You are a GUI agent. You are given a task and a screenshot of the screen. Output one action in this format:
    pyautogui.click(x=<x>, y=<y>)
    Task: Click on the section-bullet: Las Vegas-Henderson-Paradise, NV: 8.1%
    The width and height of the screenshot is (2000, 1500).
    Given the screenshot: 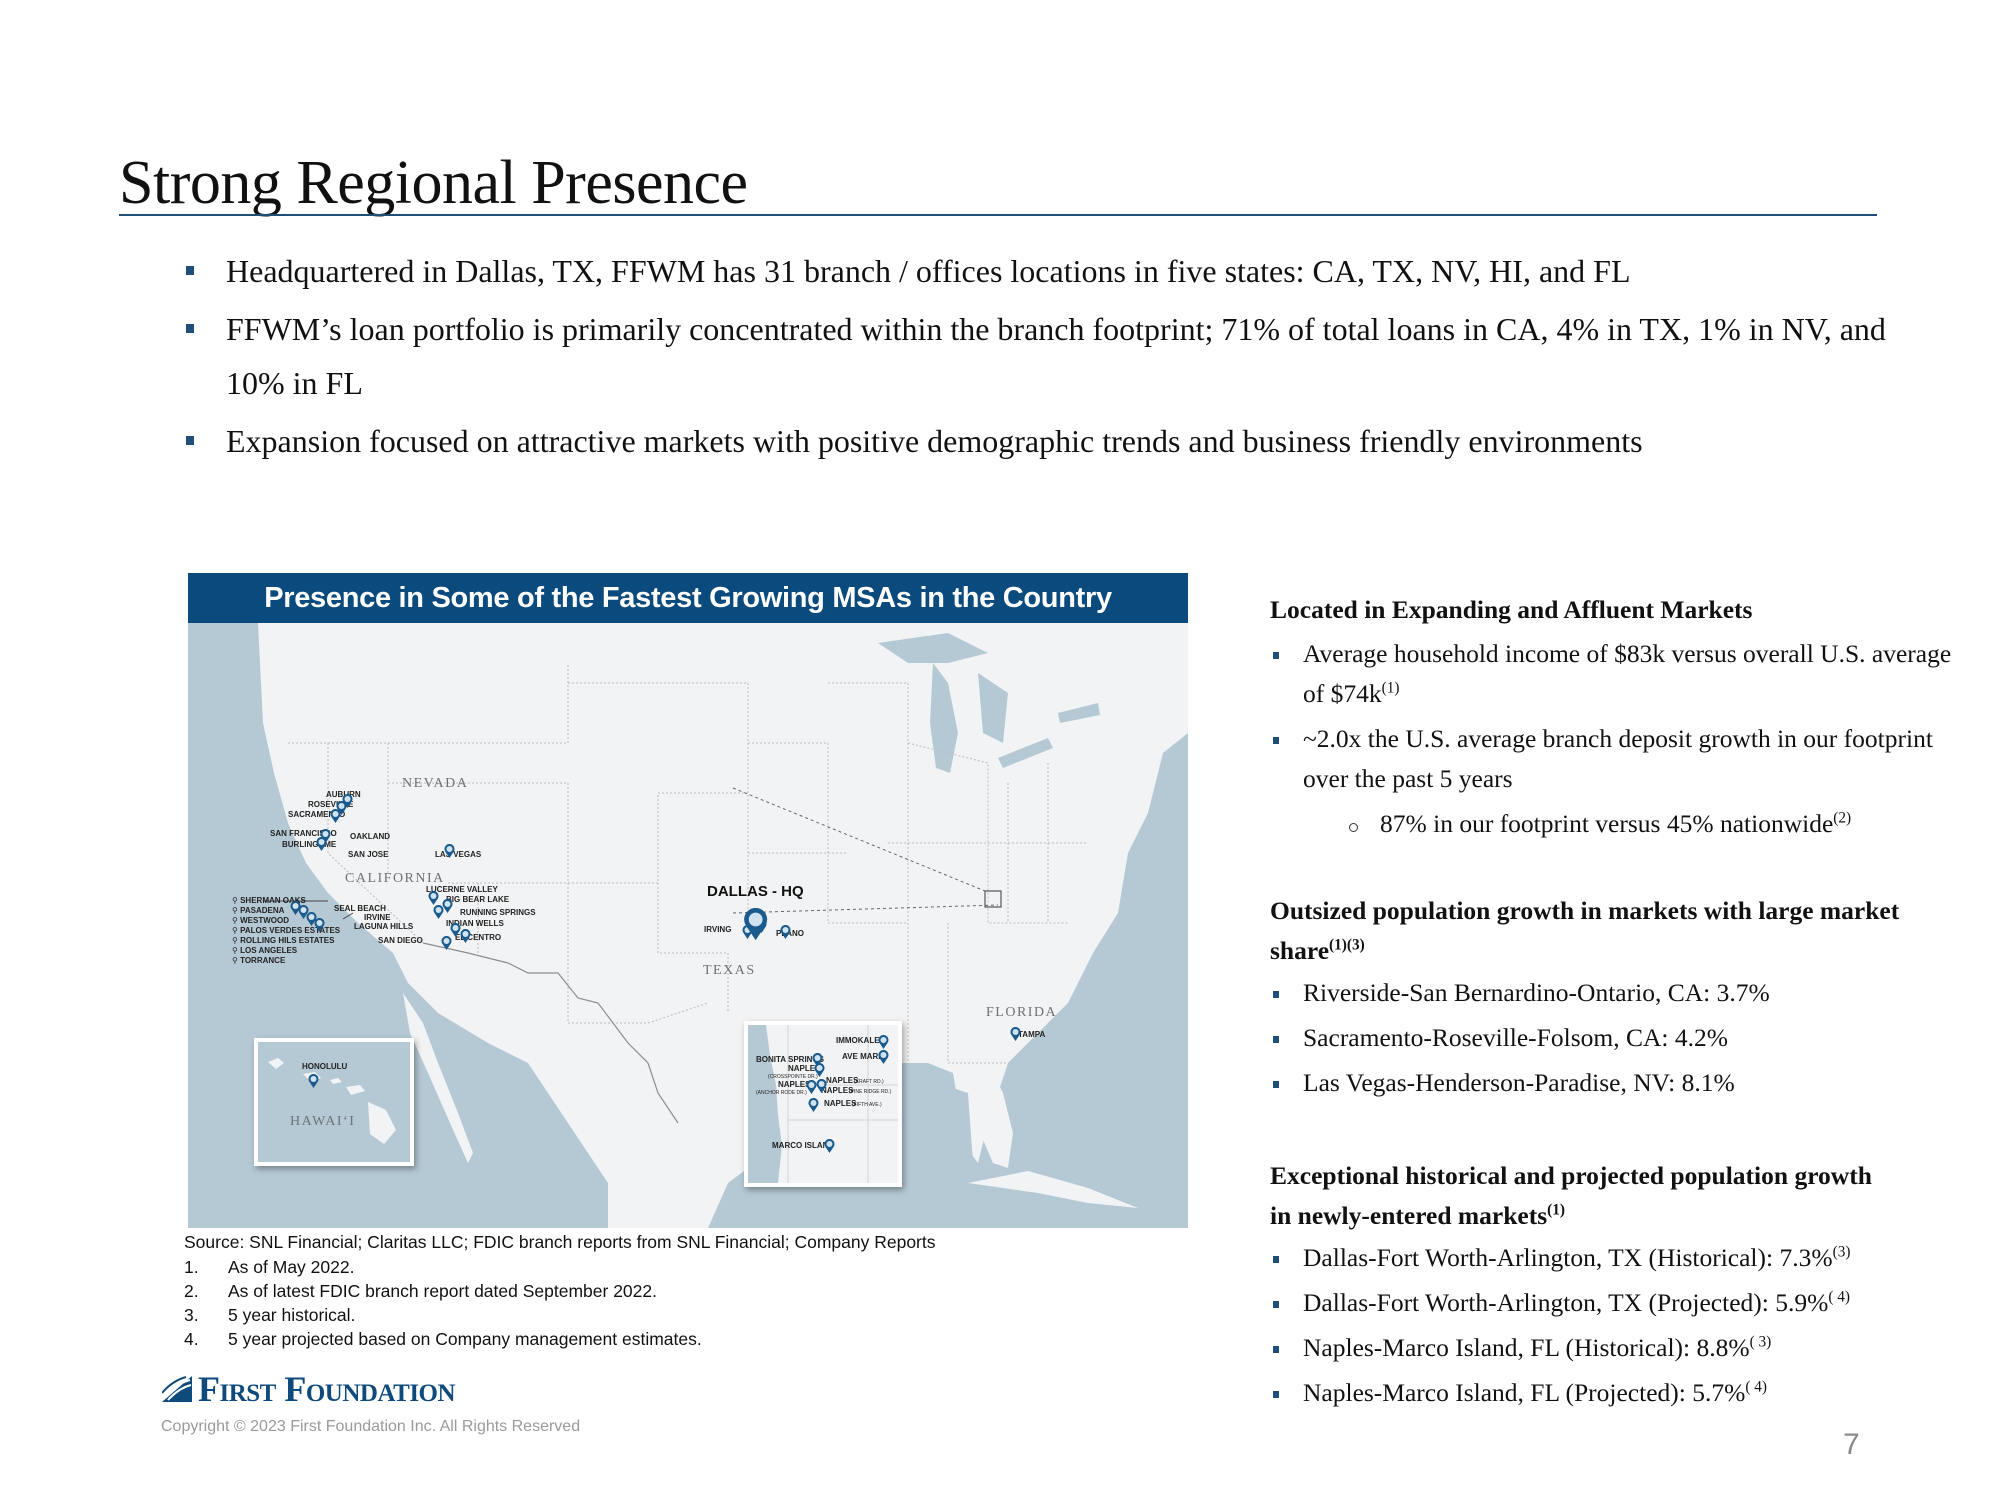 What is the action you would take?
    pyautogui.click(x=1590, y=1083)
    